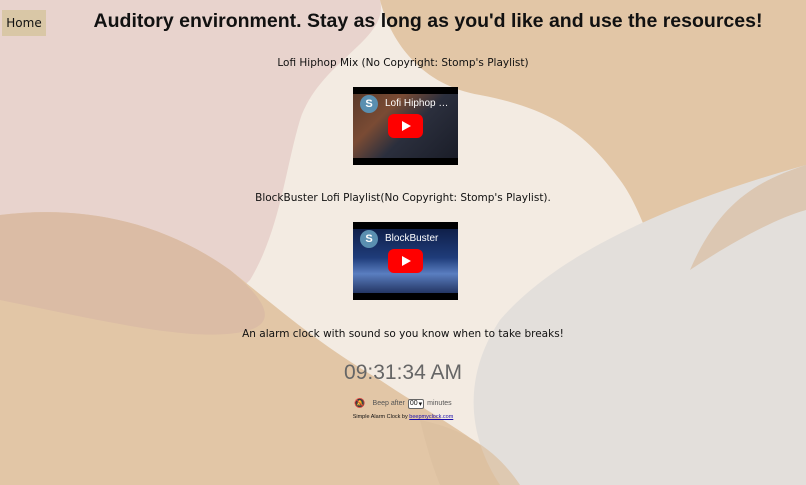 This screenshot has height=485, width=806. I want to click on beep-settings: 🔕 Beep after 00 ▾ minutes, so click(403, 403).